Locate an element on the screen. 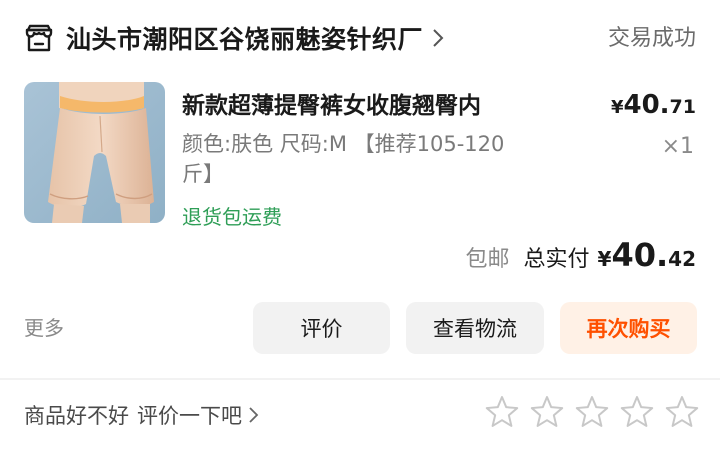  buy-again-button: 再次购买 is located at coordinates (628, 328).